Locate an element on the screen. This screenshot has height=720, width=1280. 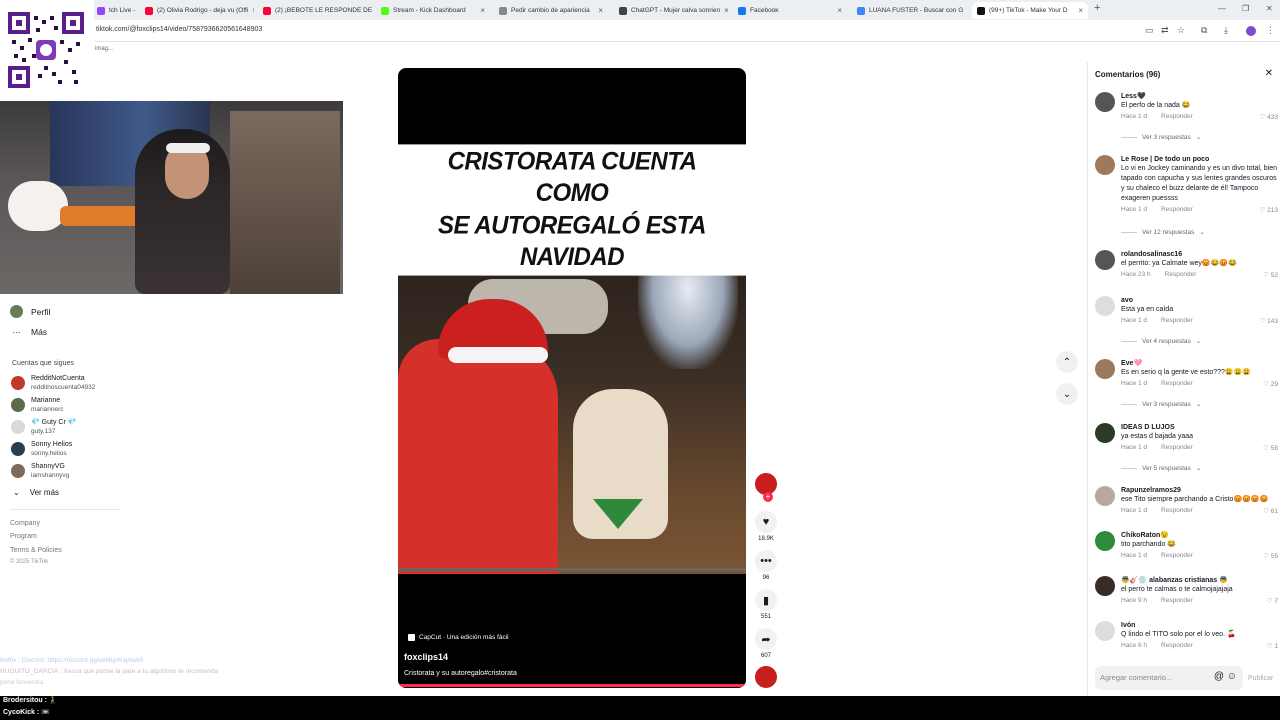
following-account: 💎 Guty Cr 💎 guty.137 is located at coordinates (43, 427).